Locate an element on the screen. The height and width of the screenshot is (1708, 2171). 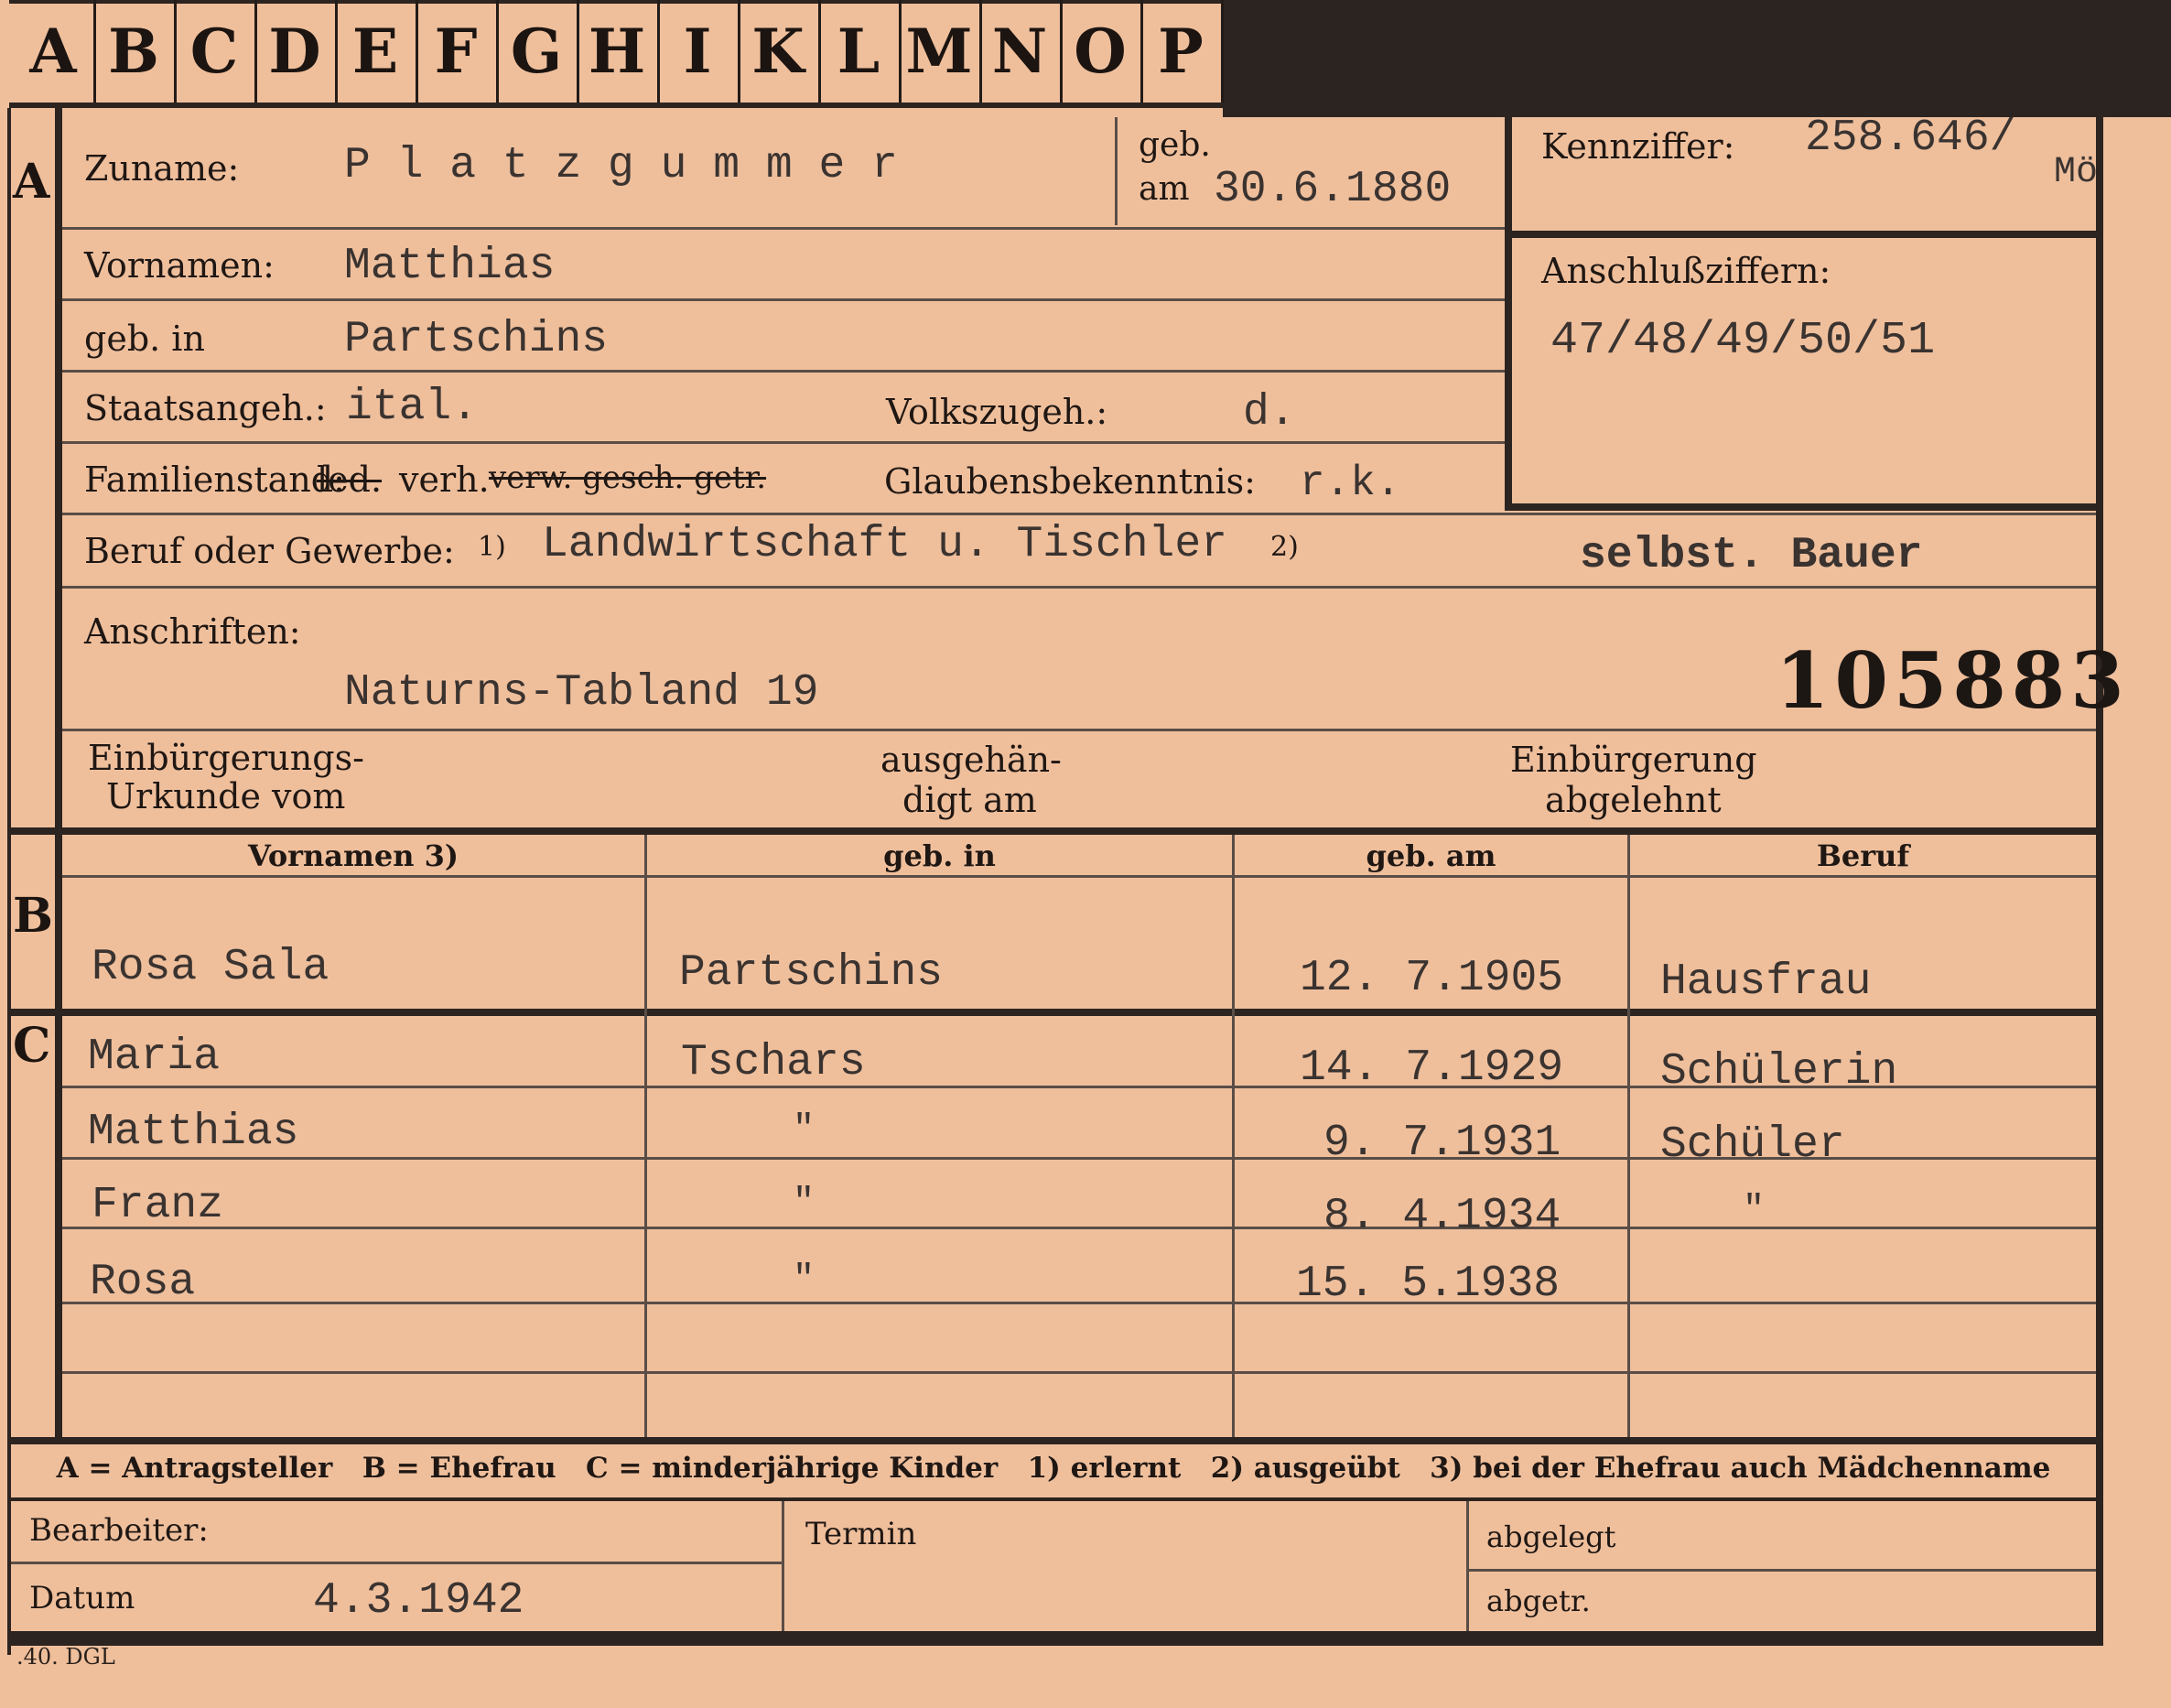
kennziffer-box-mid is located at coordinates (1805, 234).